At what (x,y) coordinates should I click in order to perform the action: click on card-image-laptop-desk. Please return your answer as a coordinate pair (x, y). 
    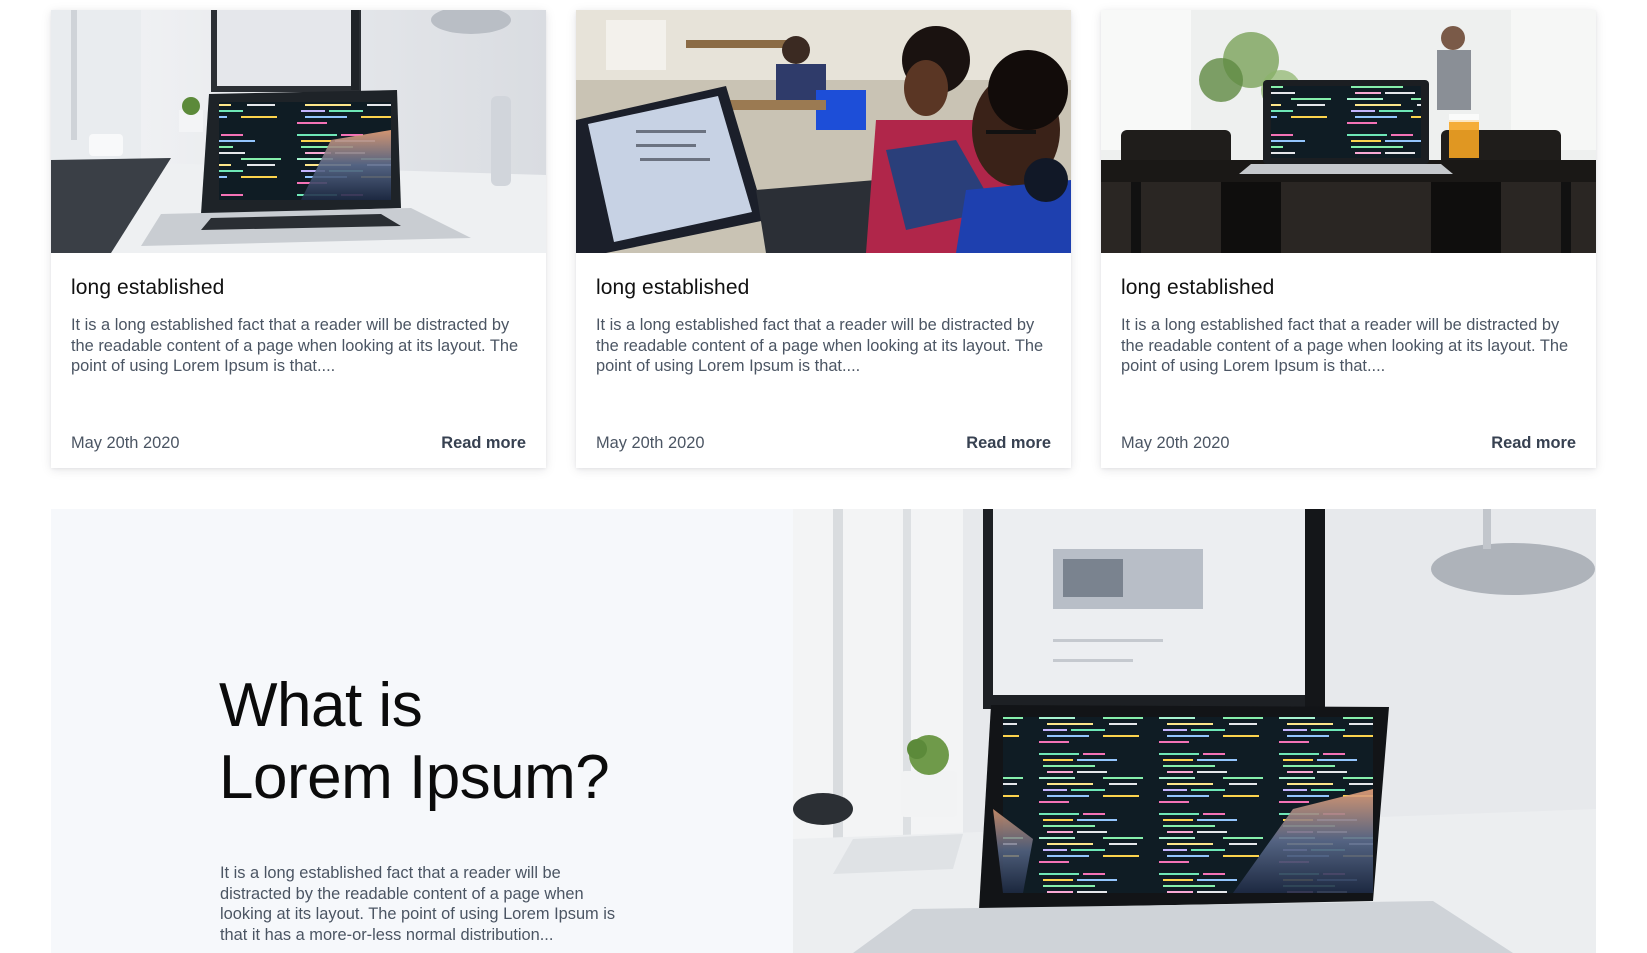
    Looking at the image, I should click on (298, 131).